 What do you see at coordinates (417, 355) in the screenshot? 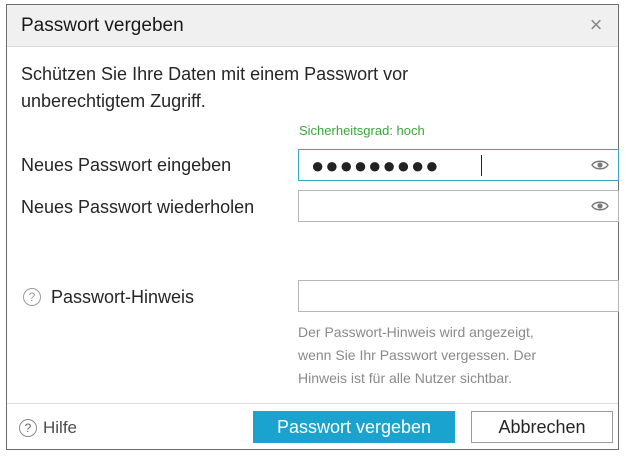
I see `hint-help-line-2: wenn Sie Ihr Passwort vergessen. Der` at bounding box center [417, 355].